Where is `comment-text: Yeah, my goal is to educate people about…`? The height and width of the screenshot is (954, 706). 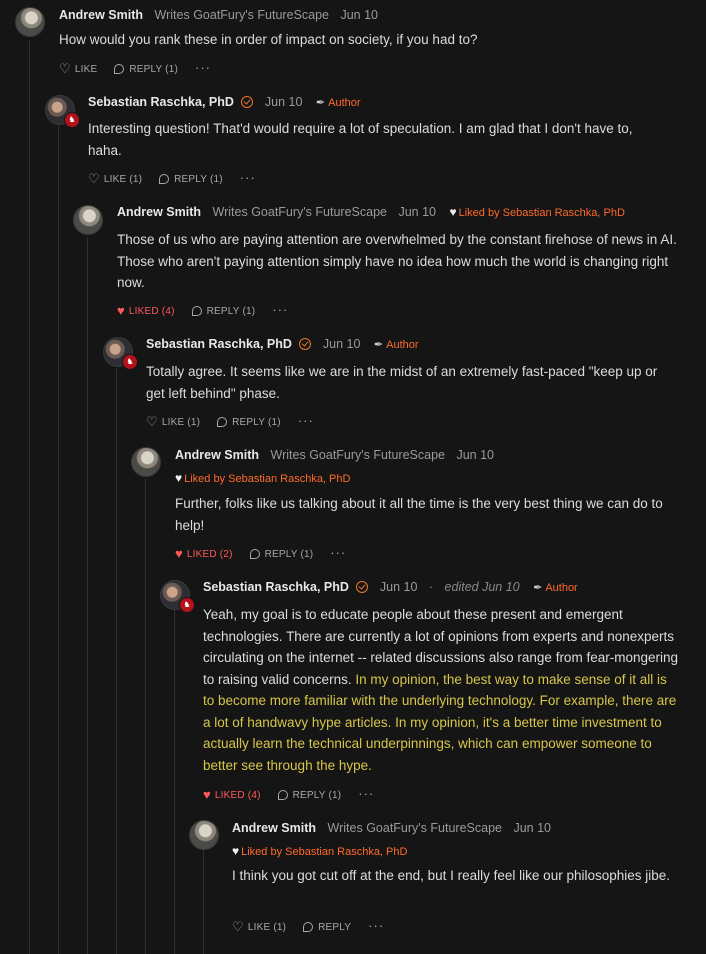
comment-text: Yeah, my goal is to educate people about… is located at coordinates (440, 690).